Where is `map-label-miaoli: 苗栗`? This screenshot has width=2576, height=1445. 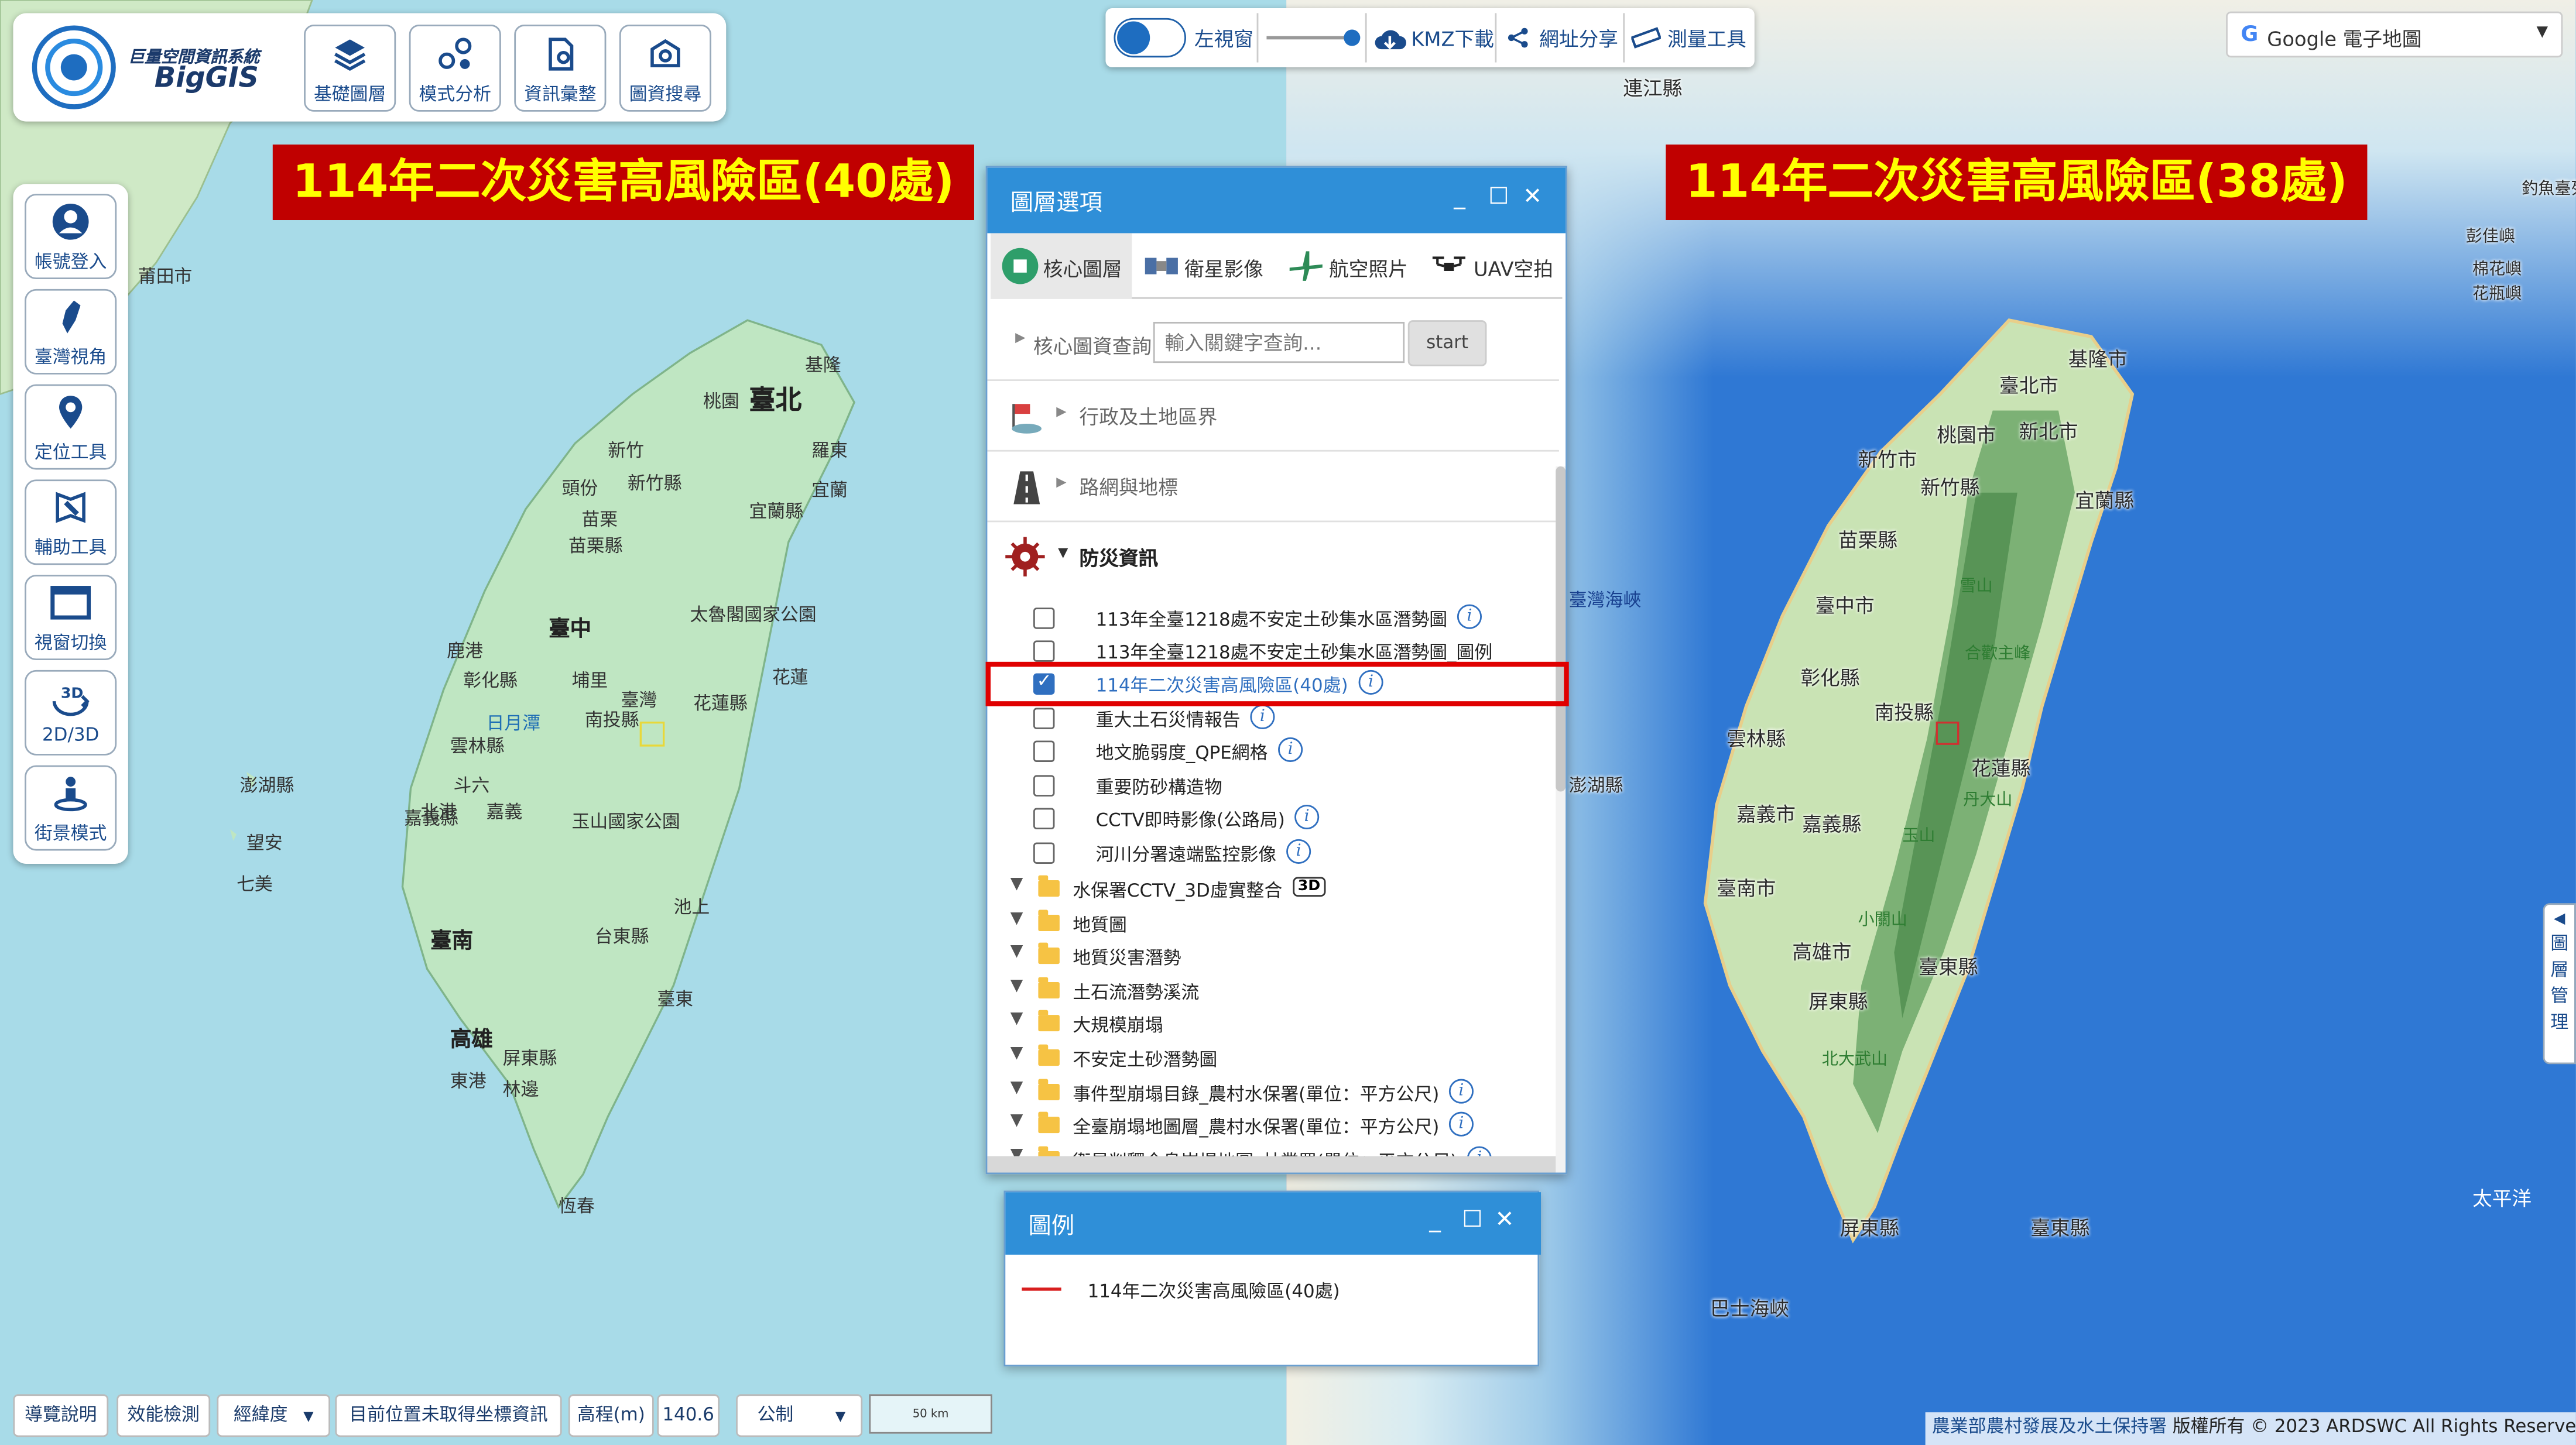 map-label-miaoli: 苗栗 is located at coordinates (599, 520).